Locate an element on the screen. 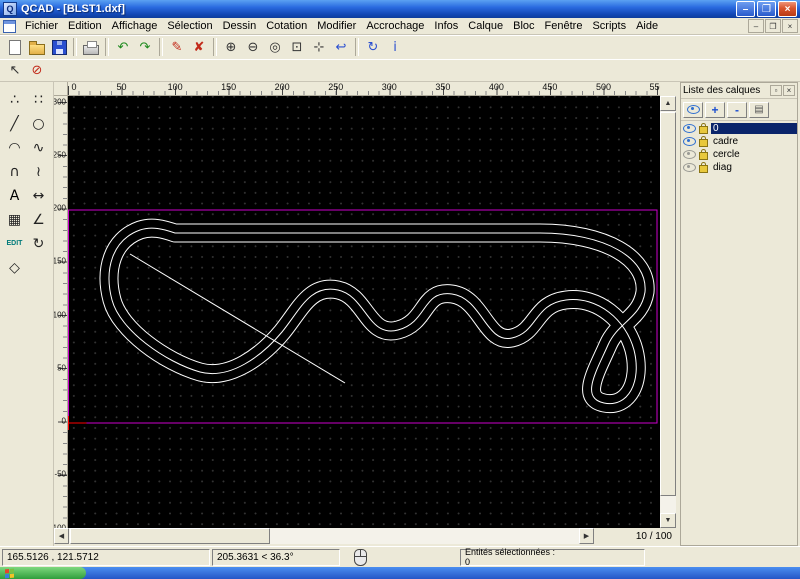 The image size is (800, 579). menu-fenetre: Fenêtre is located at coordinates (564, 26).